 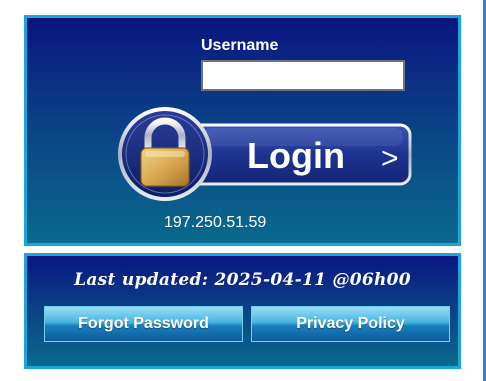 I want to click on login-arrow: >, so click(x=390, y=158).